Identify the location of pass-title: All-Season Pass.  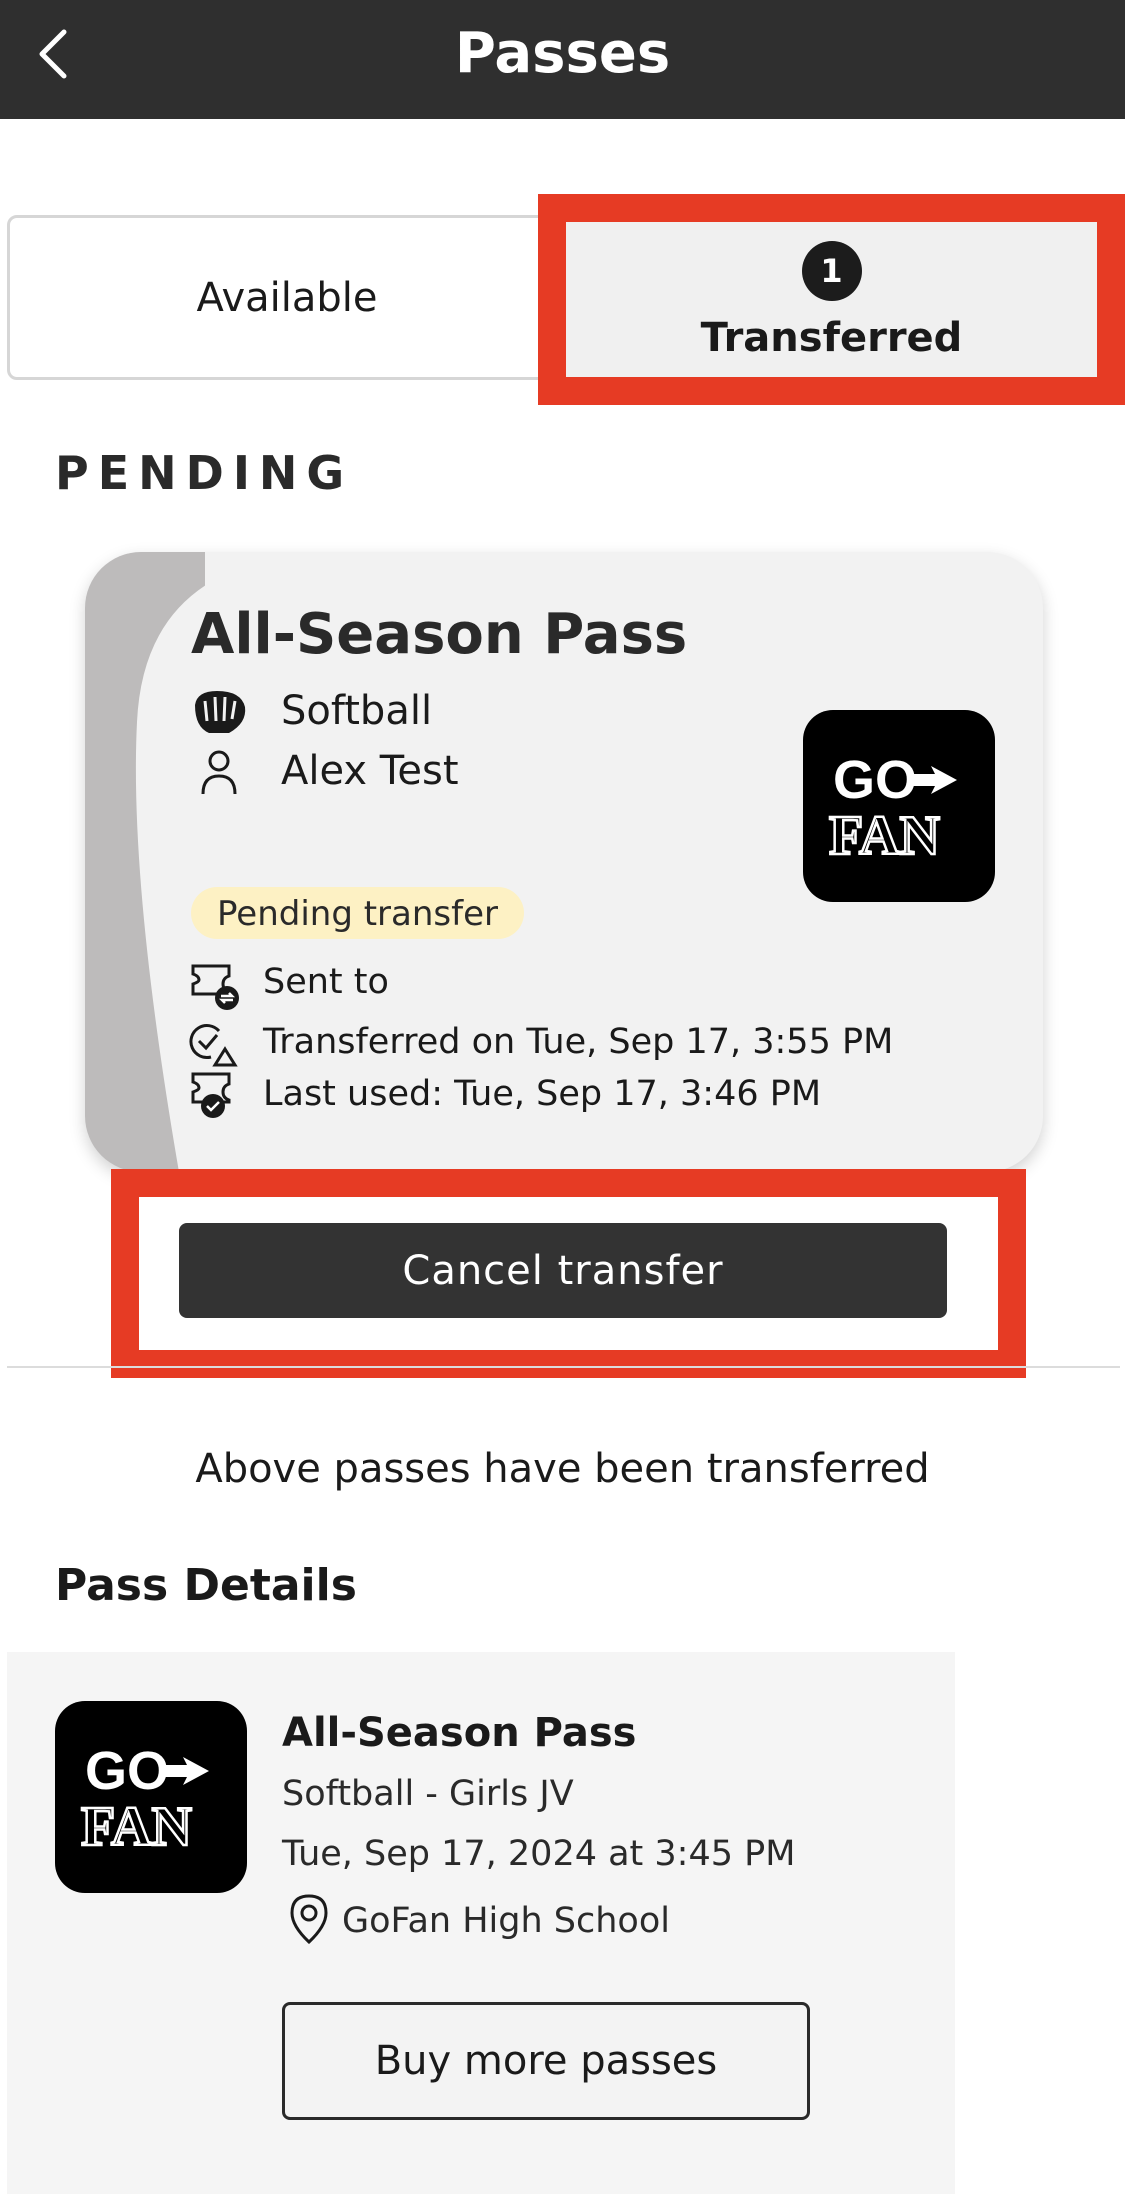
(439, 634).